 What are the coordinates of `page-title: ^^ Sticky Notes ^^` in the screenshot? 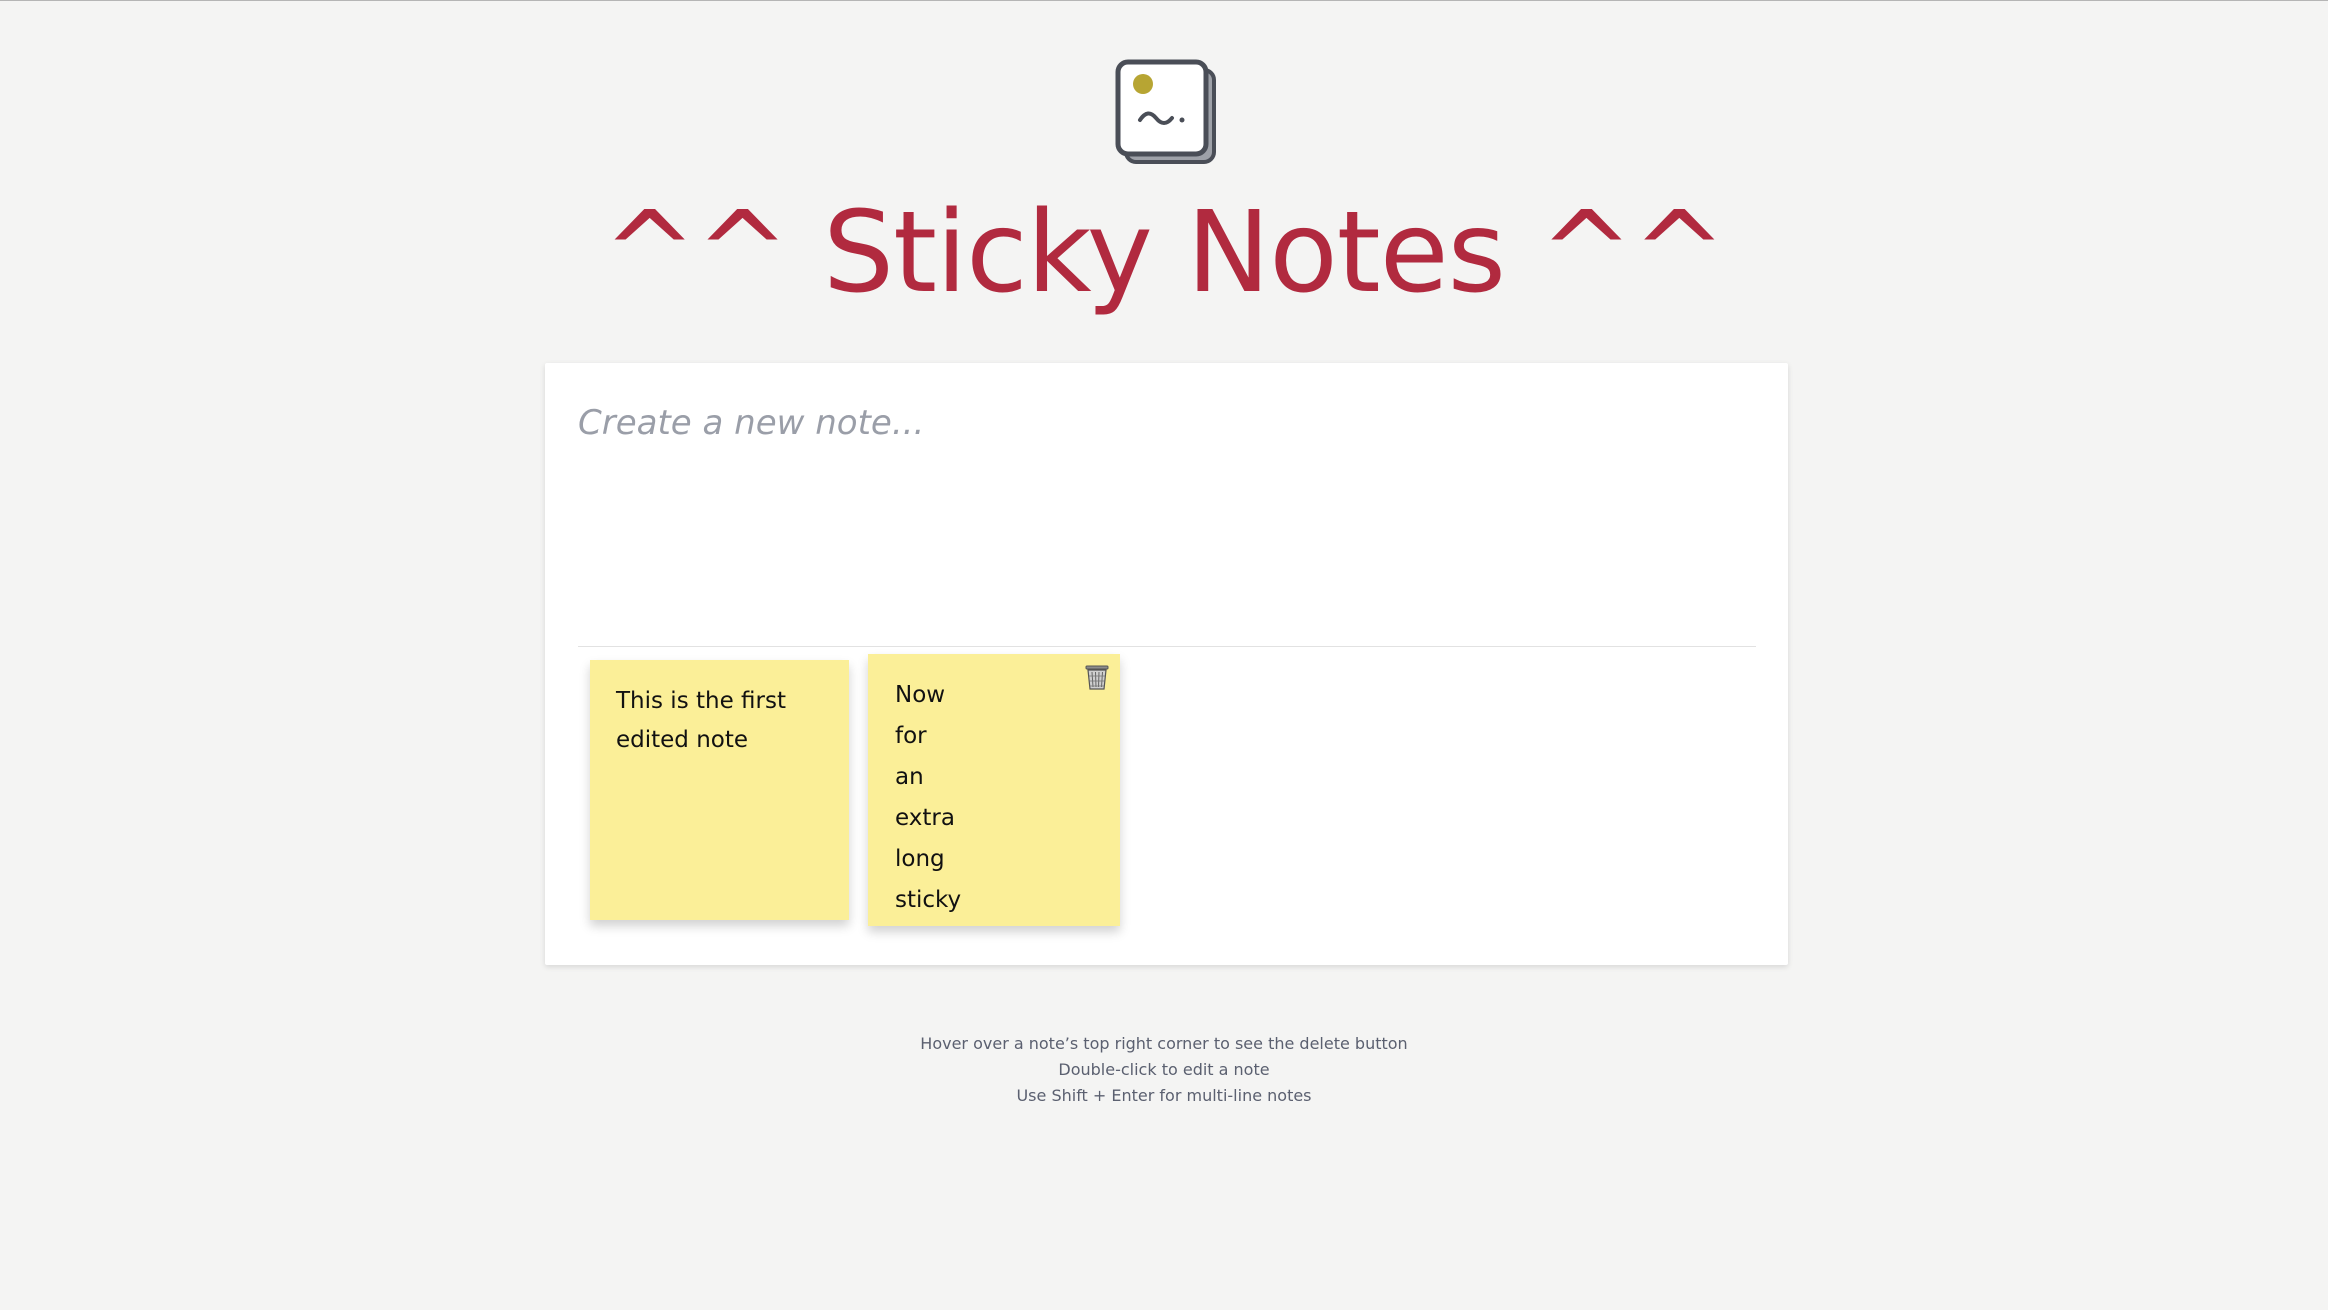 It's located at (1164, 253).